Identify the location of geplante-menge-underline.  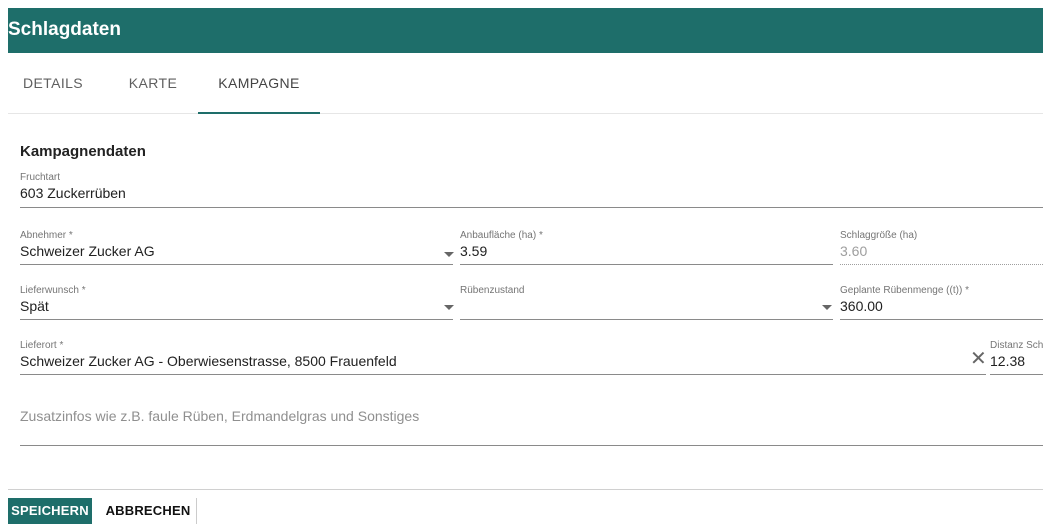
(941, 319).